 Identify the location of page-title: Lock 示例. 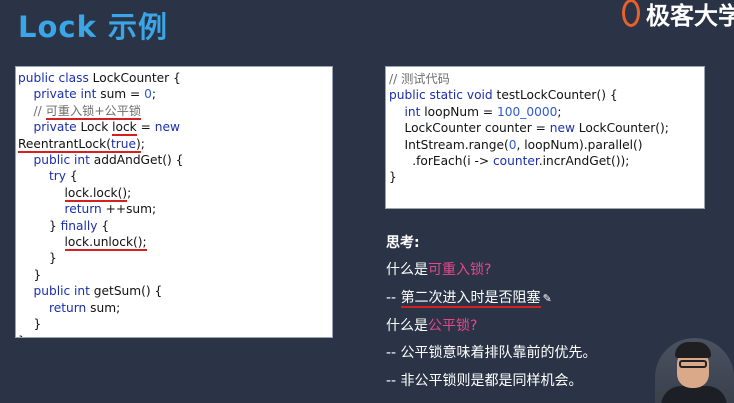
(93, 27).